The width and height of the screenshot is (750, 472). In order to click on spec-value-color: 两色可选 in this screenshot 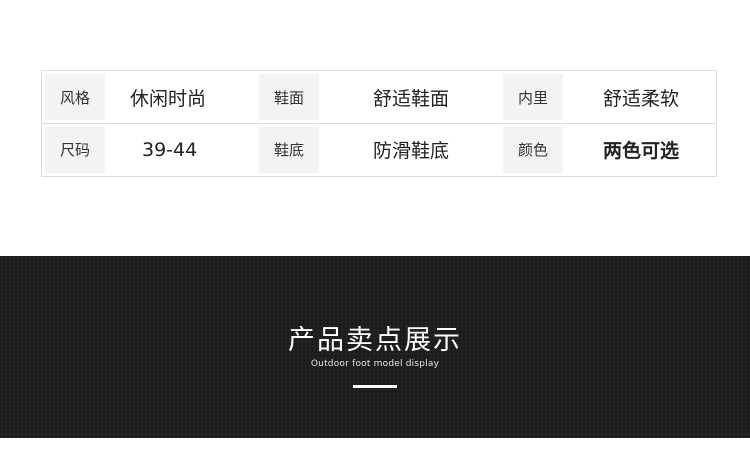, I will do `click(640, 151)`.